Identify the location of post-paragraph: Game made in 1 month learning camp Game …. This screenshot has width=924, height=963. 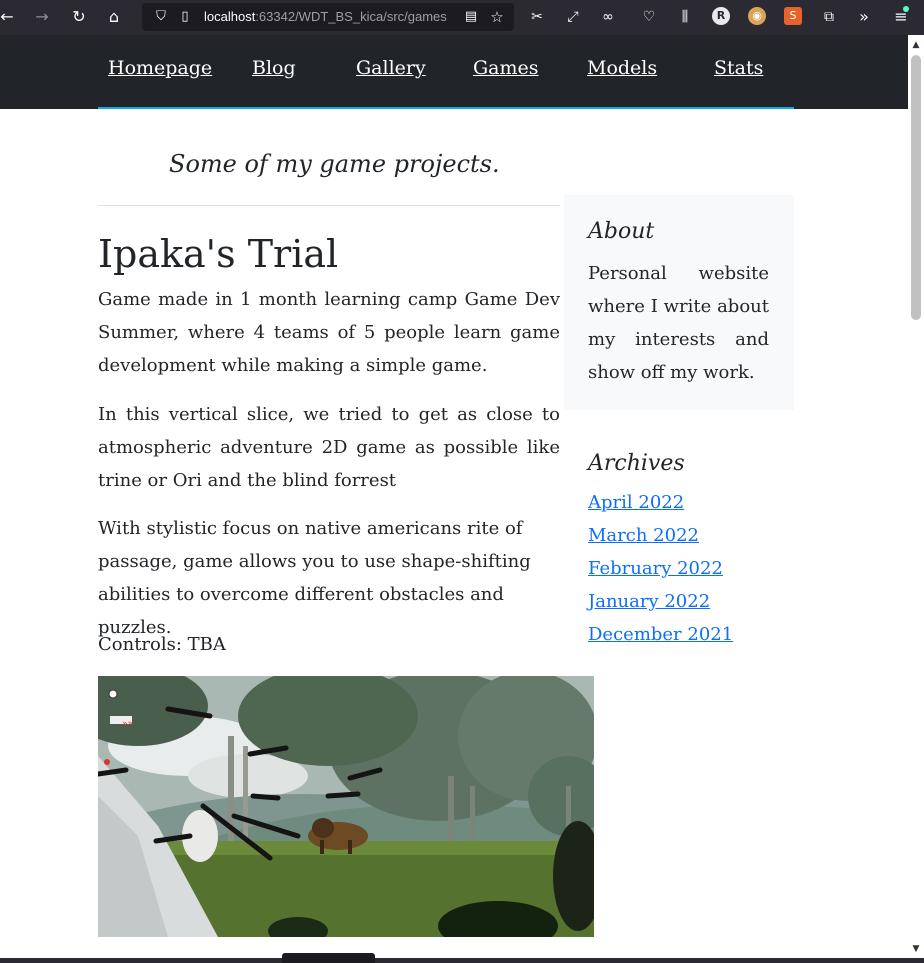
(329, 332).